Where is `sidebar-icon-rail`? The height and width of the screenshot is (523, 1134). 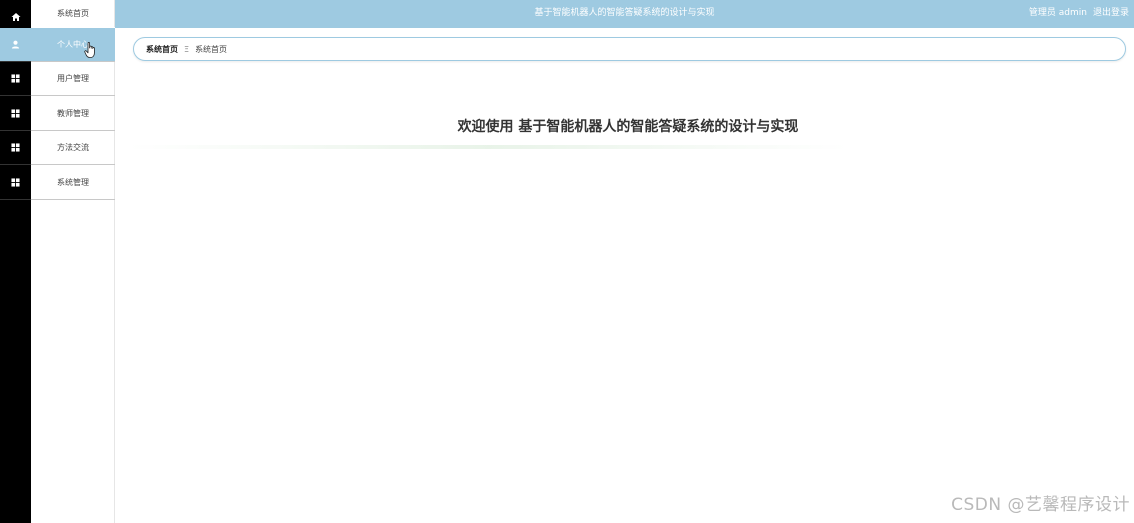
sidebar-icon-rail is located at coordinates (15, 261).